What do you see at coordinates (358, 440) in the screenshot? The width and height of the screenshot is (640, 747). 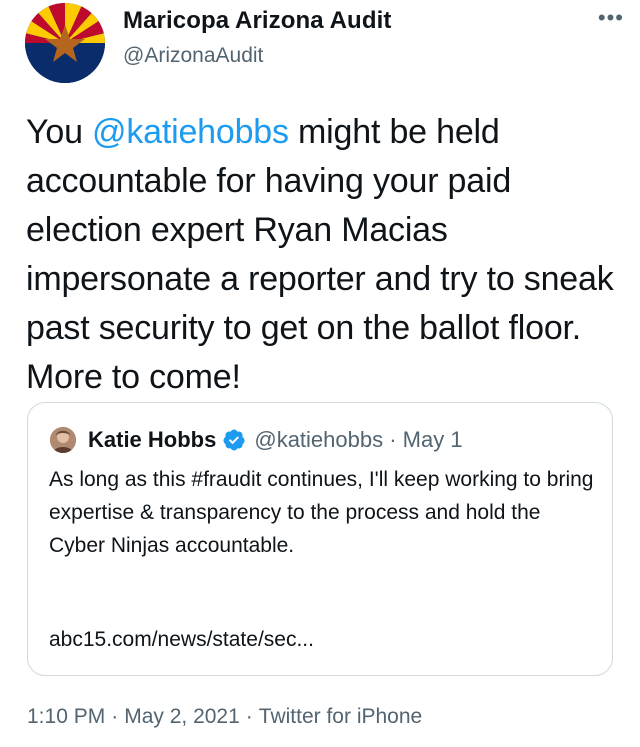 I see `quoted-handle-date: @katiehobbs · May 1` at bounding box center [358, 440].